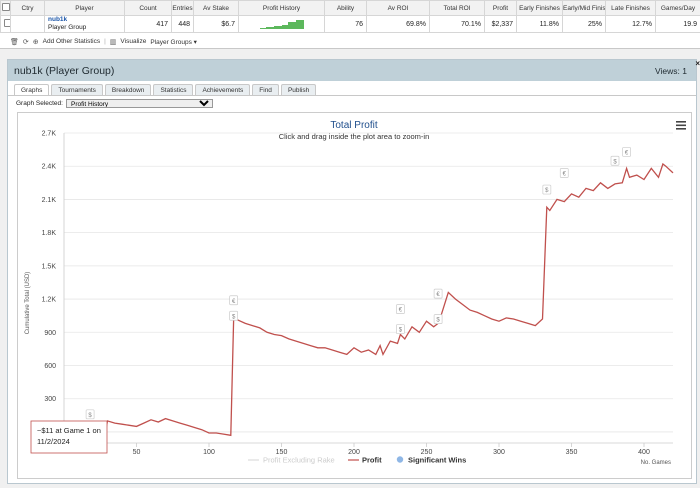 The image size is (700, 488). What do you see at coordinates (139, 103) in the screenshot?
I see `graph-select: Profit History` at bounding box center [139, 103].